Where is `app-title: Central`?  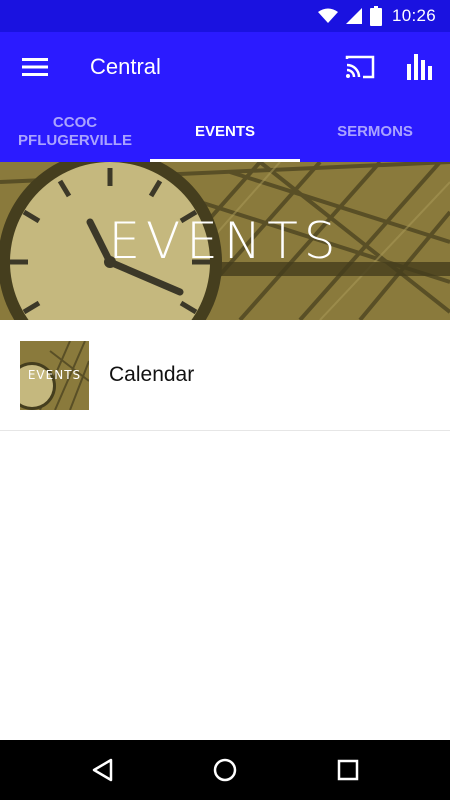
app-title: Central is located at coordinates (125, 66).